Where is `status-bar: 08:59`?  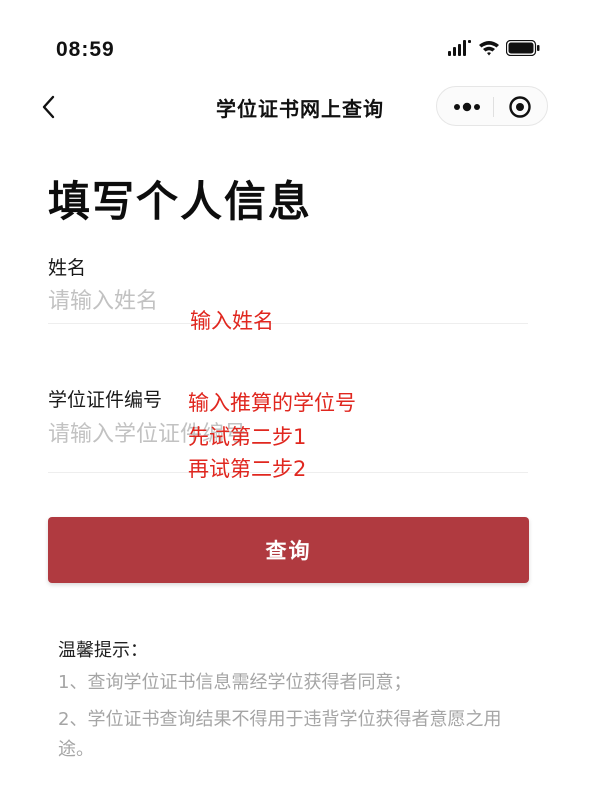
status-bar: 08:59 is located at coordinates (300, 45).